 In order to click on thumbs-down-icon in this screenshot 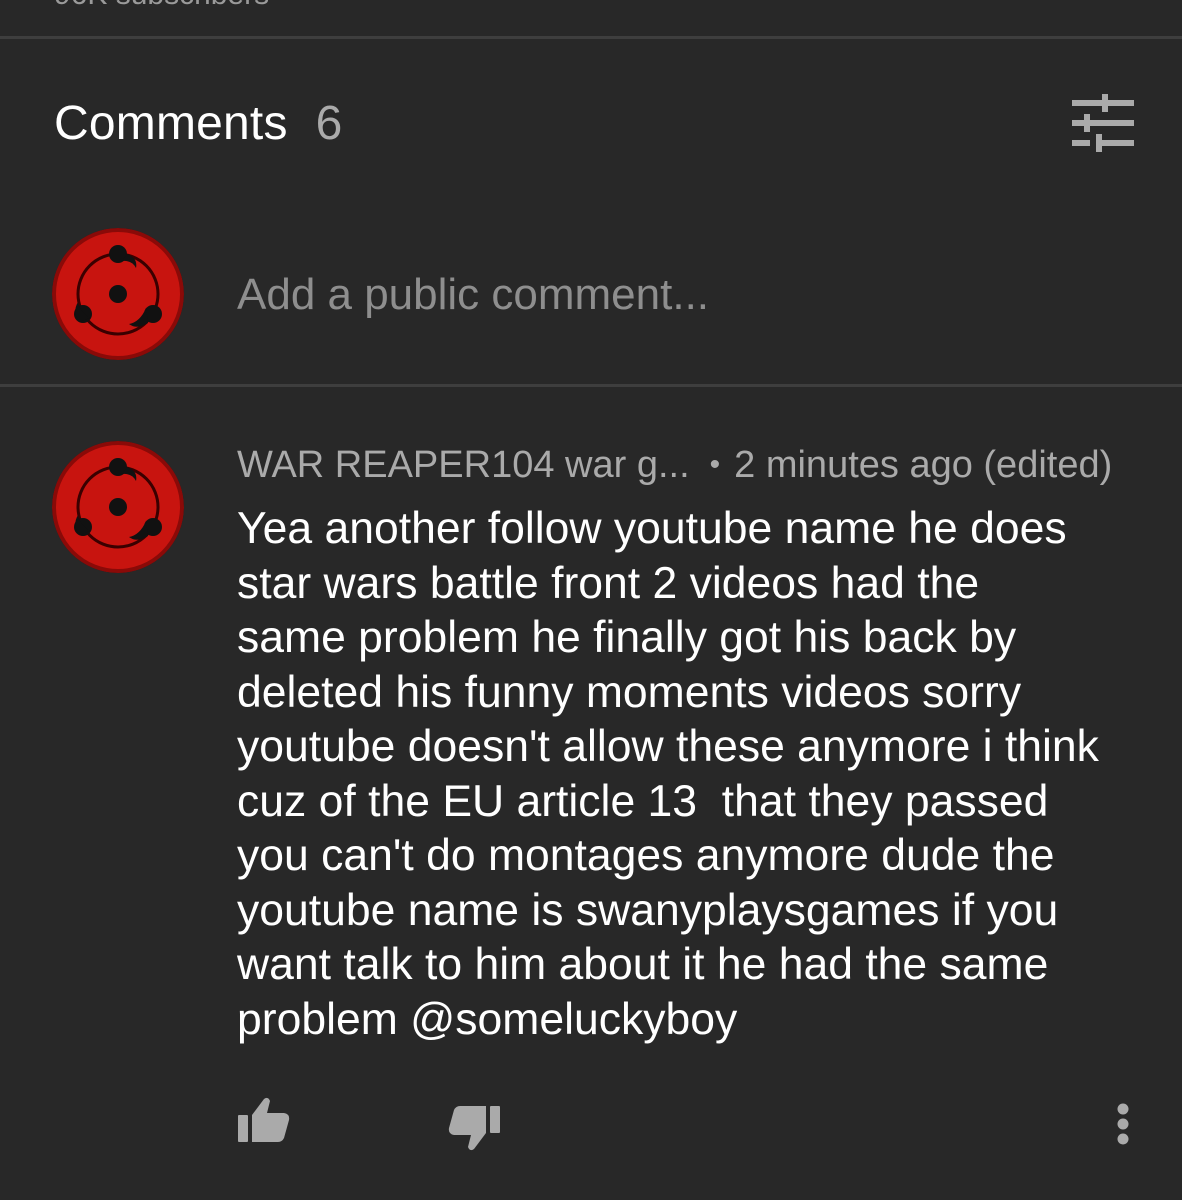, I will do `click(474, 1128)`.